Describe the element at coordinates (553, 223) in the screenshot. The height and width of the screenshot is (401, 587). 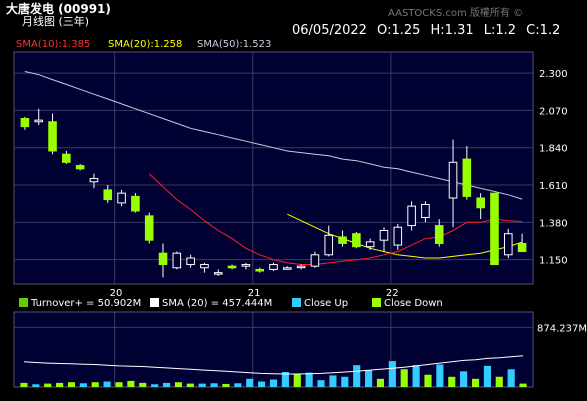
I see `price-y-tick-label: 1.380` at that location.